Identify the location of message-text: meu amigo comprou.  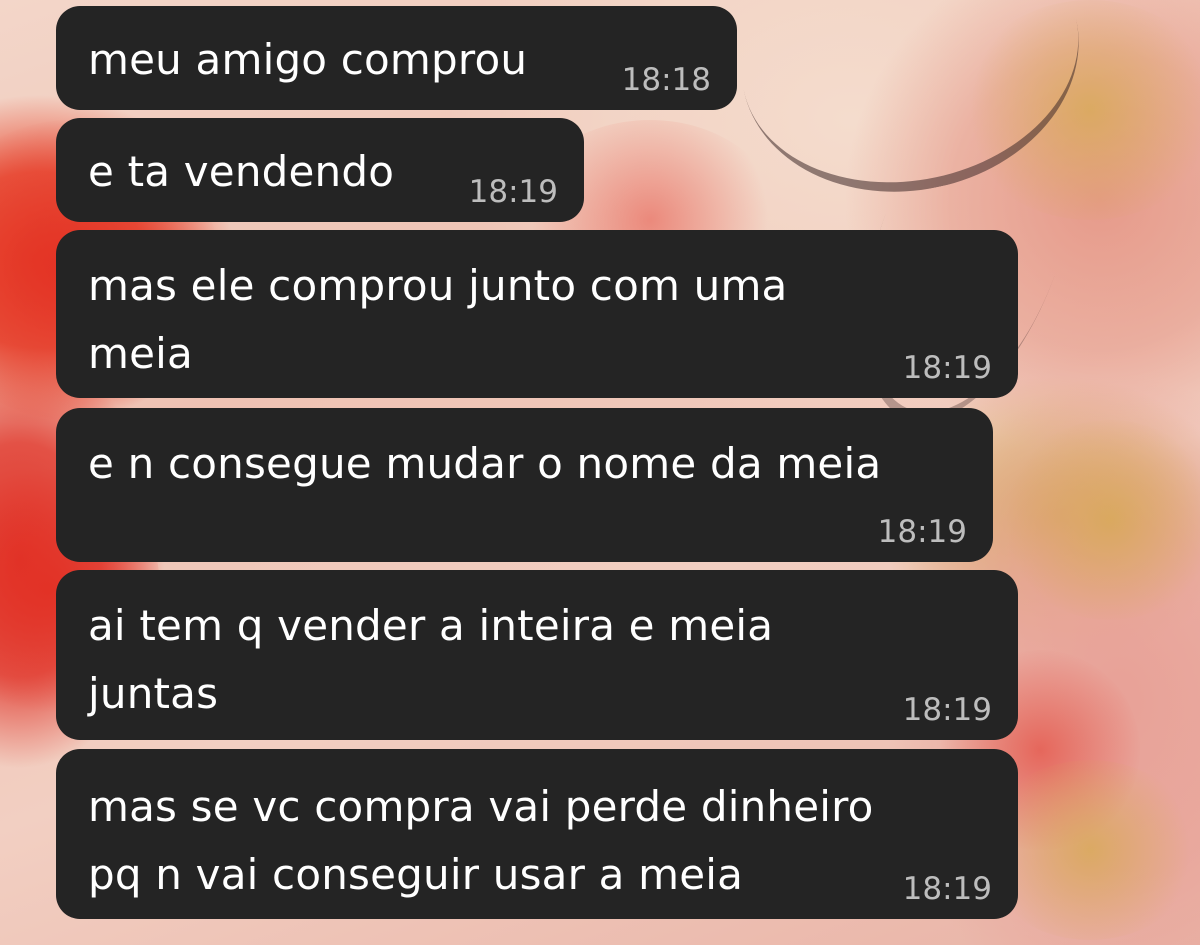
(308, 59).